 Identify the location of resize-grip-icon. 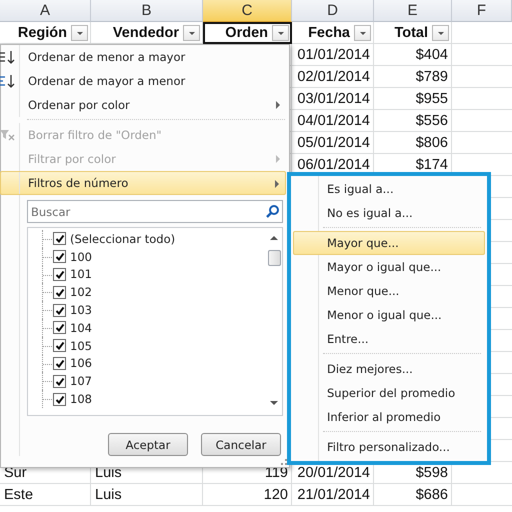
(283, 462).